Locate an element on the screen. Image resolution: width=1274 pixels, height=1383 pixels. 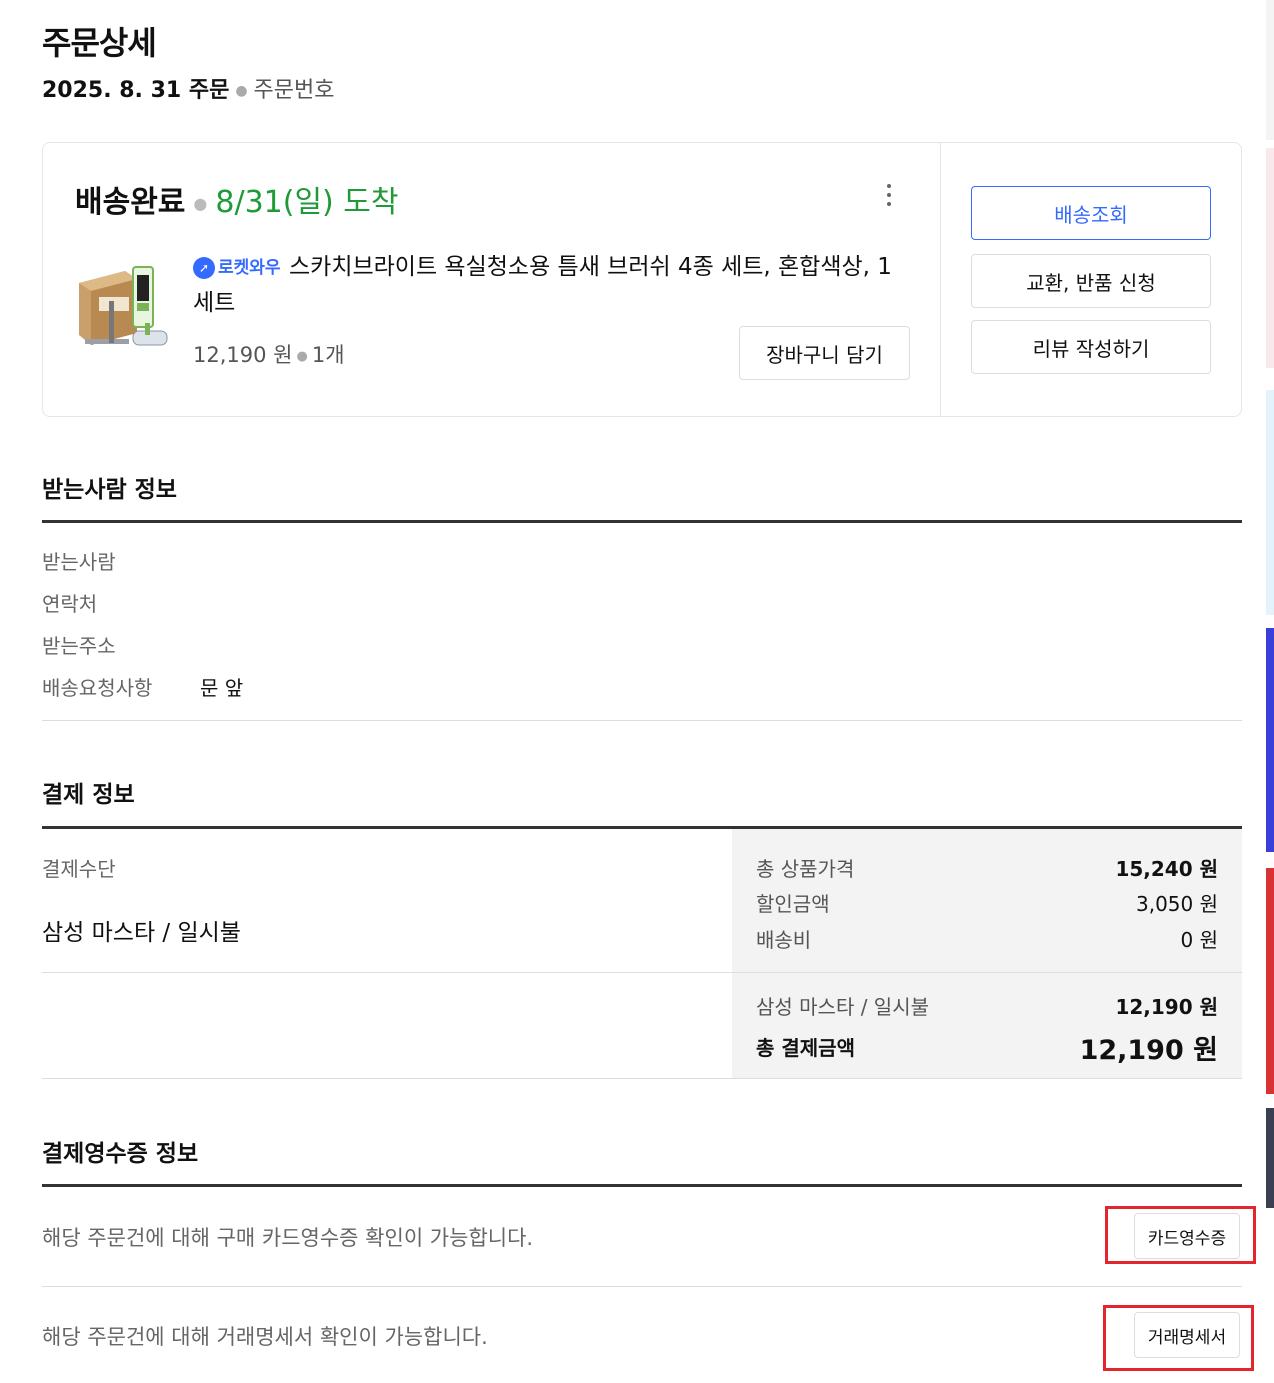
statement-text: 해당 주문건에 대해 거래명세서 확인이 가능합니다. is located at coordinates (265, 1337).